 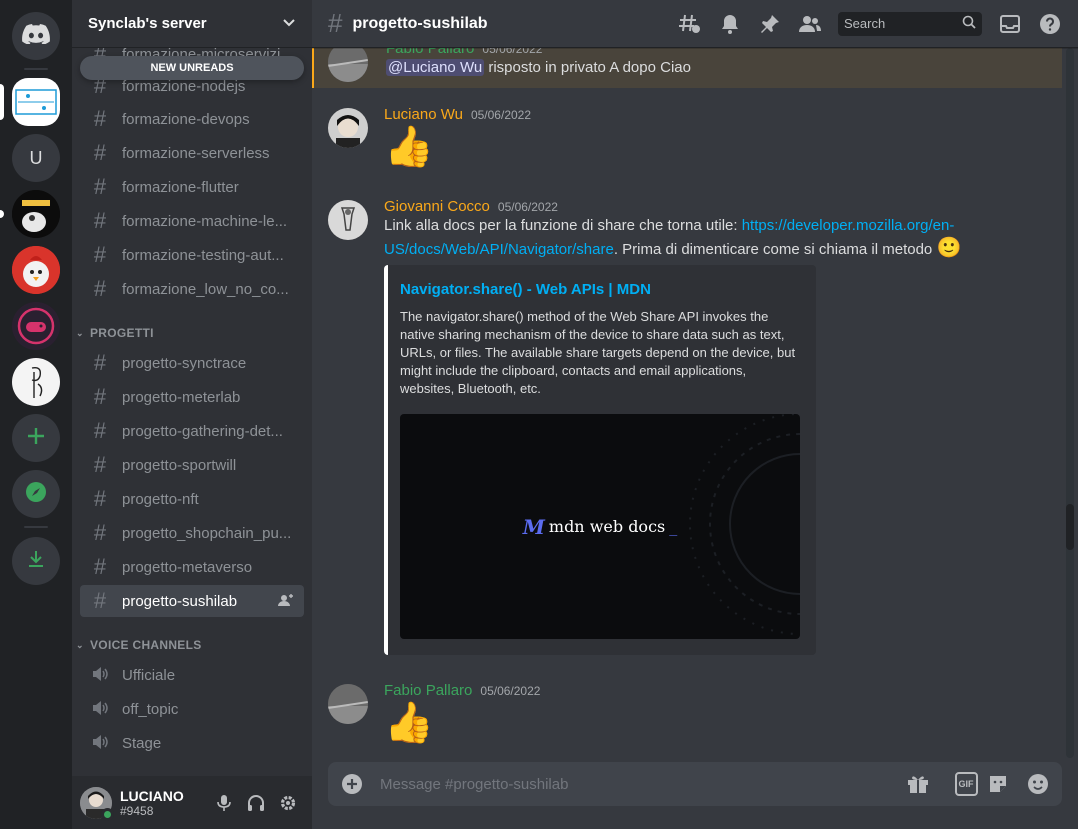 What do you see at coordinates (100, 675) in the screenshot?
I see `speaker-icon` at bounding box center [100, 675].